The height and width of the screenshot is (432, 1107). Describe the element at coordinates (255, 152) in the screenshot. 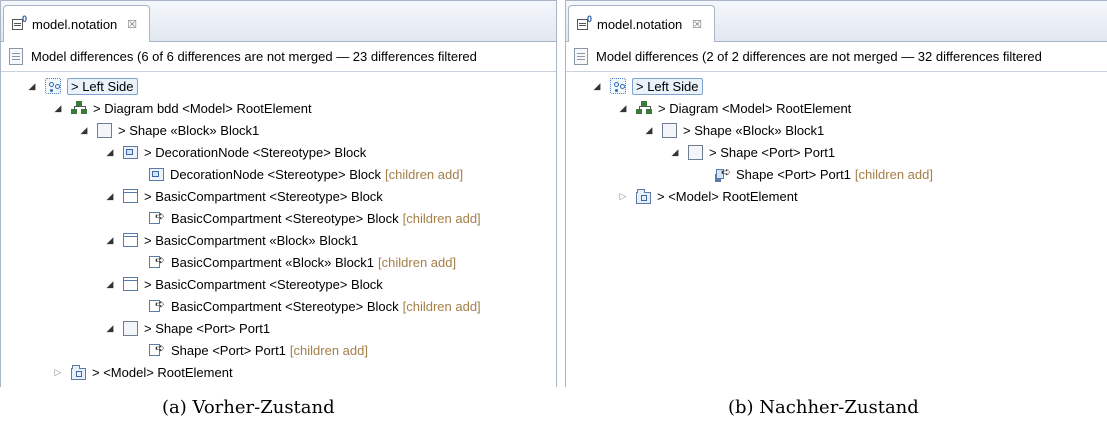

I see `tree-item-label: > DecorationNode <Stereotype> Block` at that location.